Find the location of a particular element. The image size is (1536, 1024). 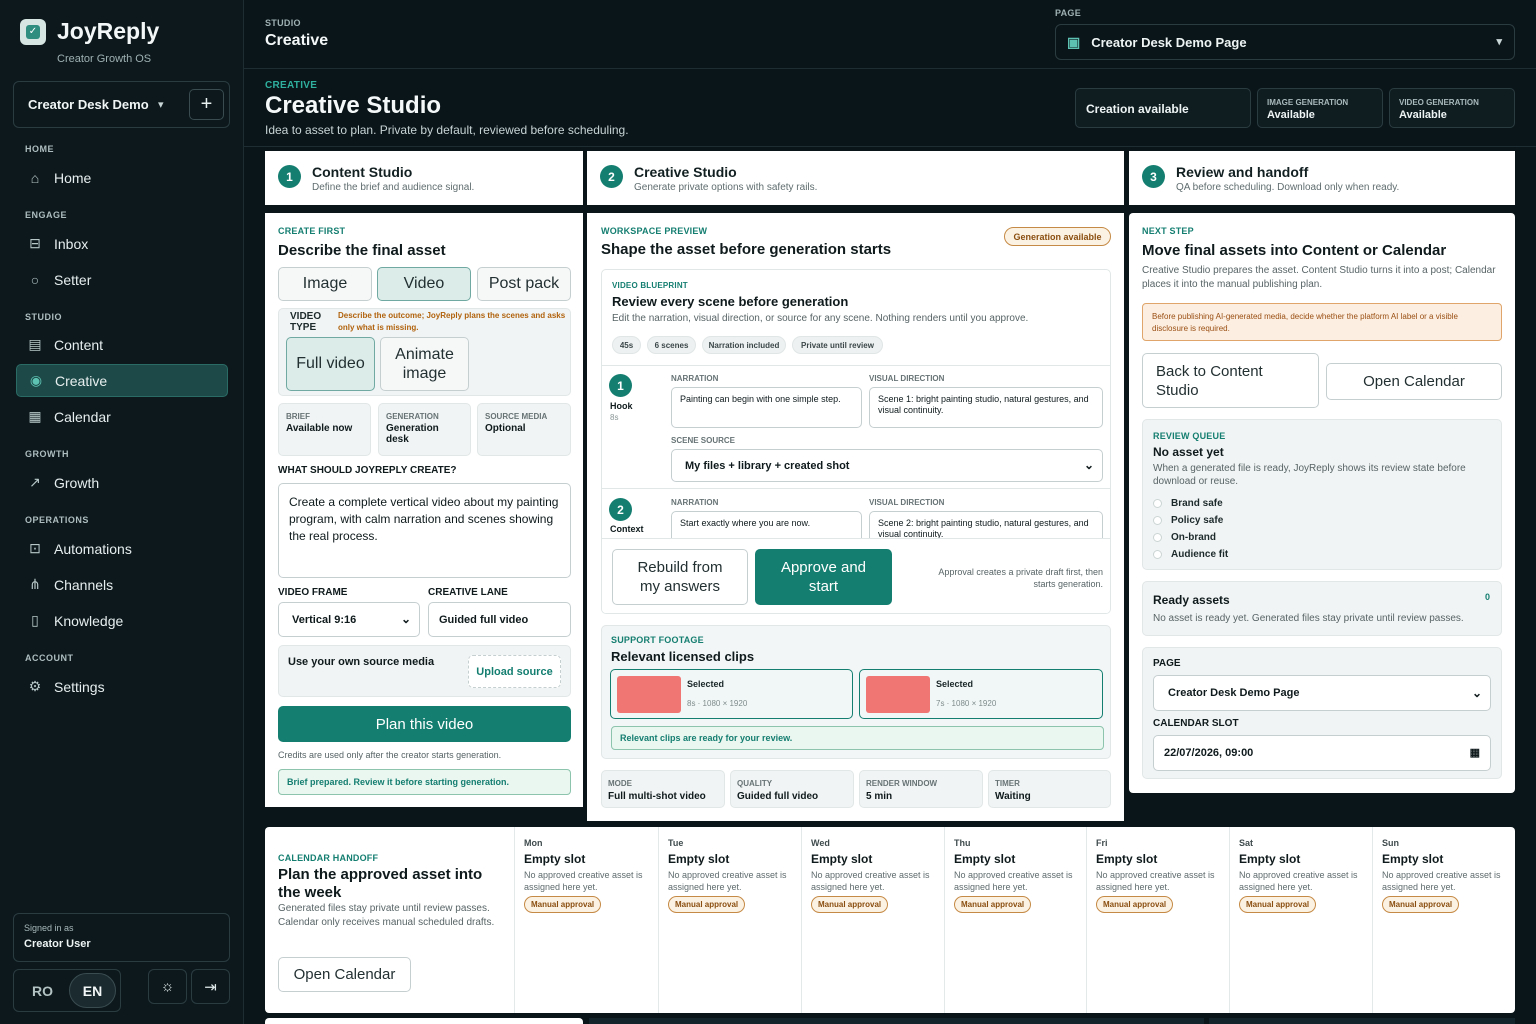

top-studio: STUDIO Creative is located at coordinates (296, 34).